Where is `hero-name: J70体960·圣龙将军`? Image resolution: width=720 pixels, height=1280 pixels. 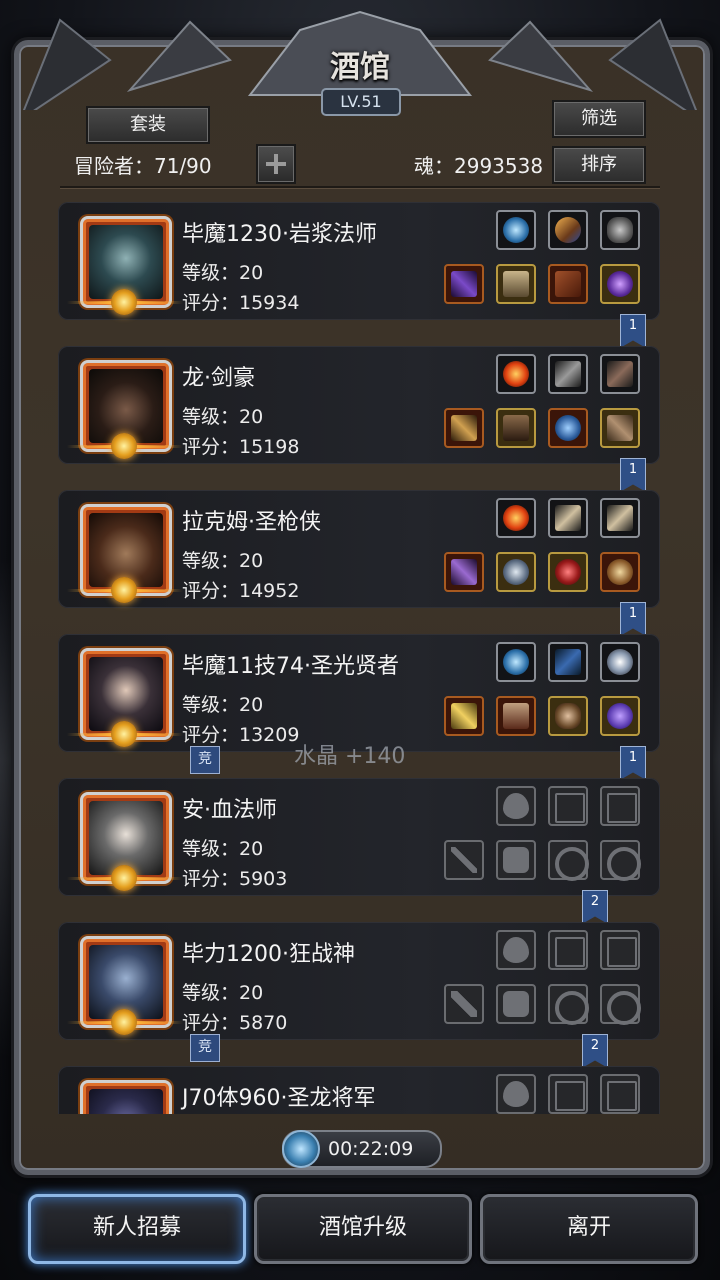 hero-name: J70体960·圣龙将军 is located at coordinates (279, 1098).